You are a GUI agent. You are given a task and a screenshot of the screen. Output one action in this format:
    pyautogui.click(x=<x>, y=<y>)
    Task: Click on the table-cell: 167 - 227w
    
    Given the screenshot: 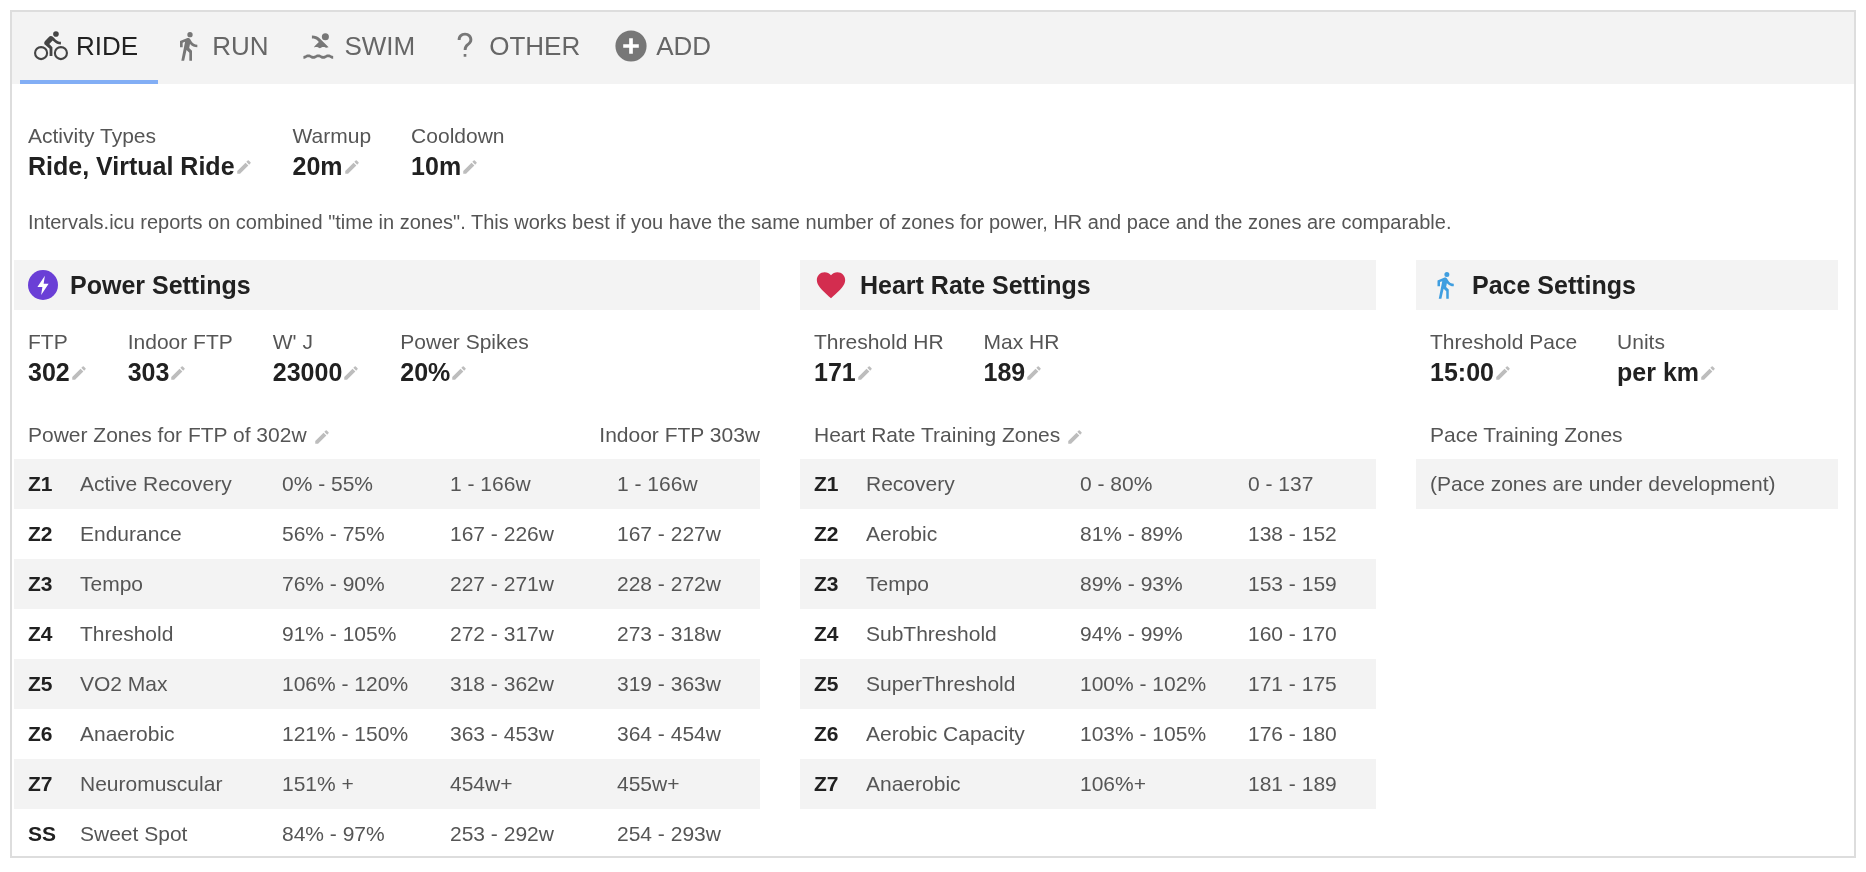 What is the action you would take?
    pyautogui.click(x=669, y=534)
    